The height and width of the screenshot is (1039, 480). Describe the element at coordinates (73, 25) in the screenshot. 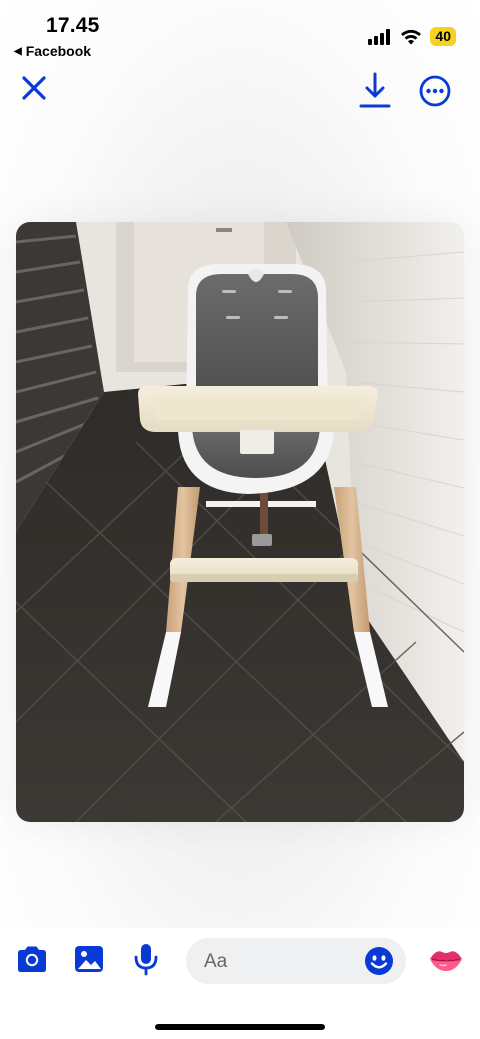

I see `status-time: 17.45` at that location.